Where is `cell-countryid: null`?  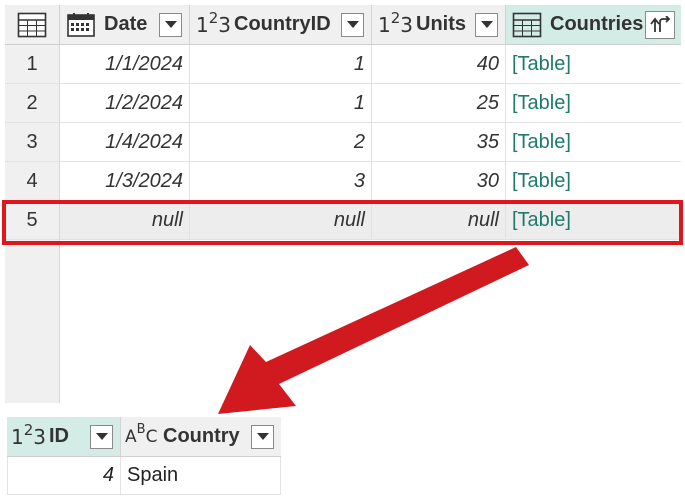
cell-countryid: null is located at coordinates (281, 220).